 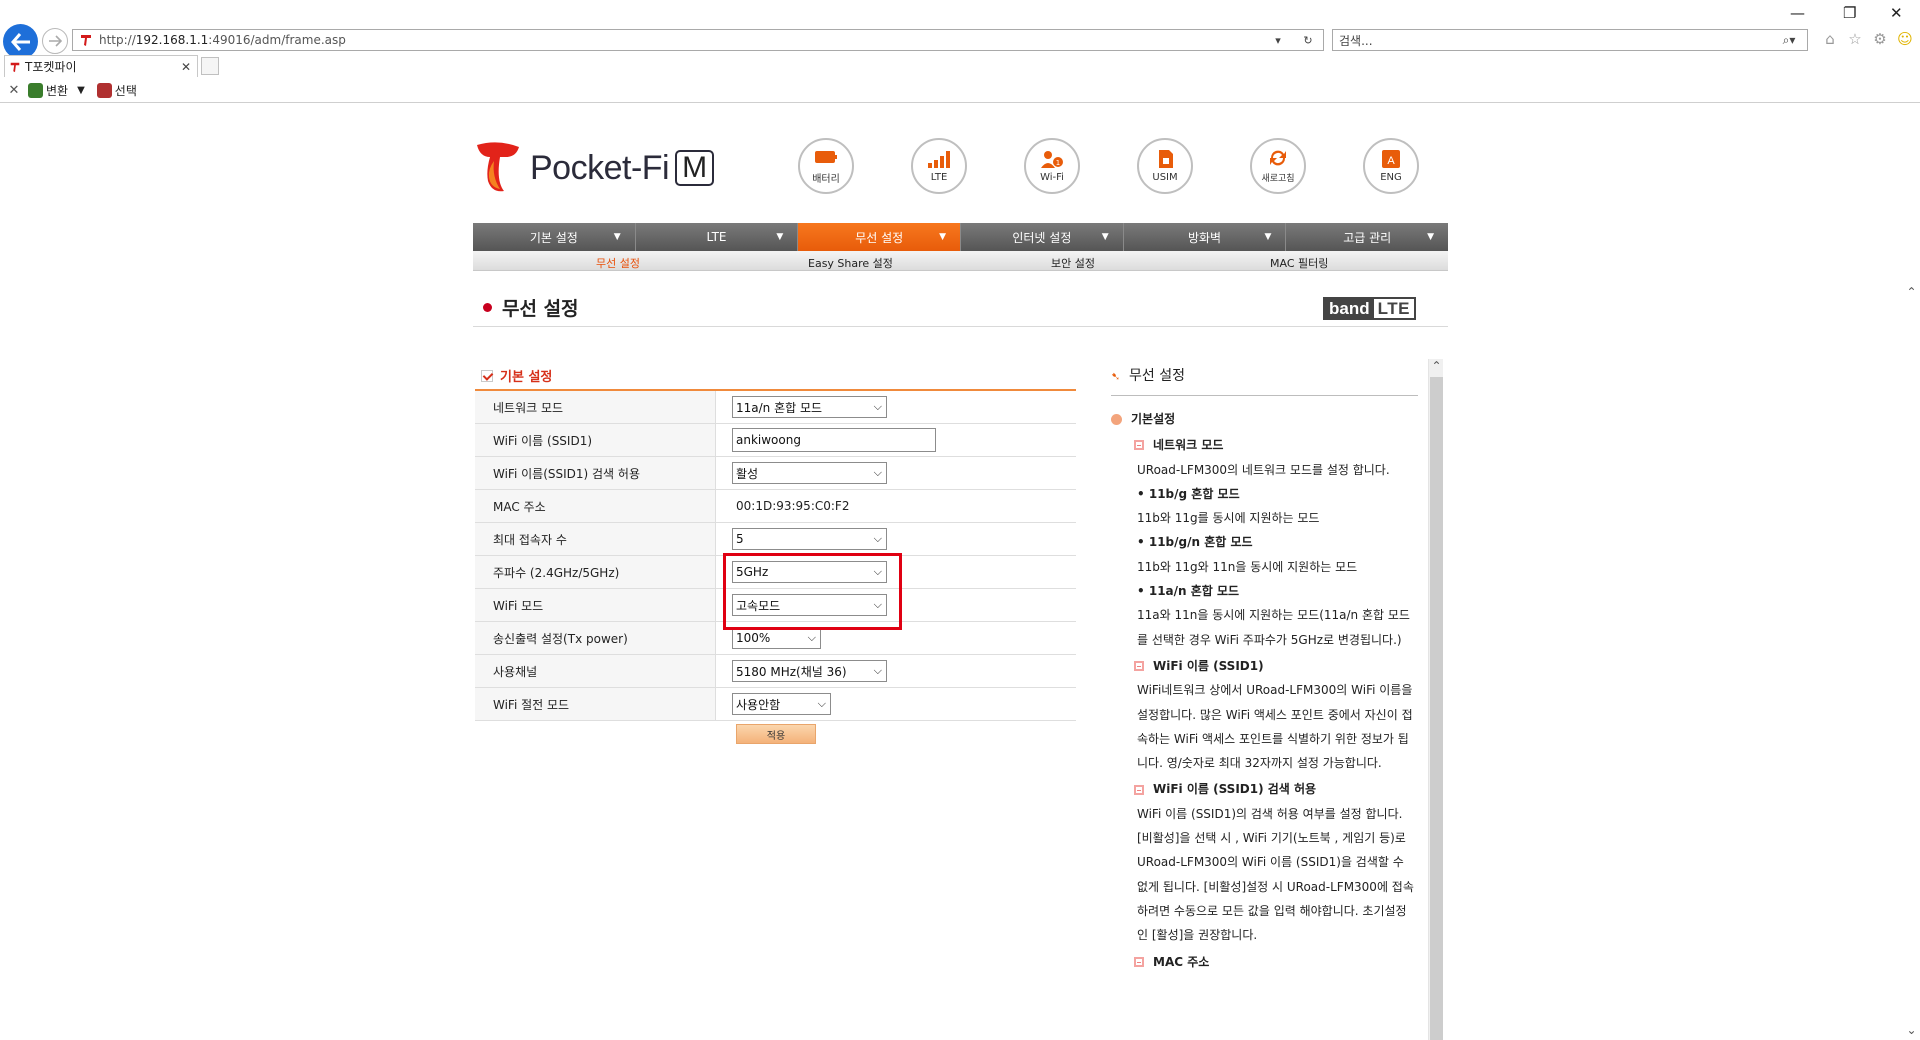 I want to click on favorites-star-icon: ☆, so click(x=1855, y=39).